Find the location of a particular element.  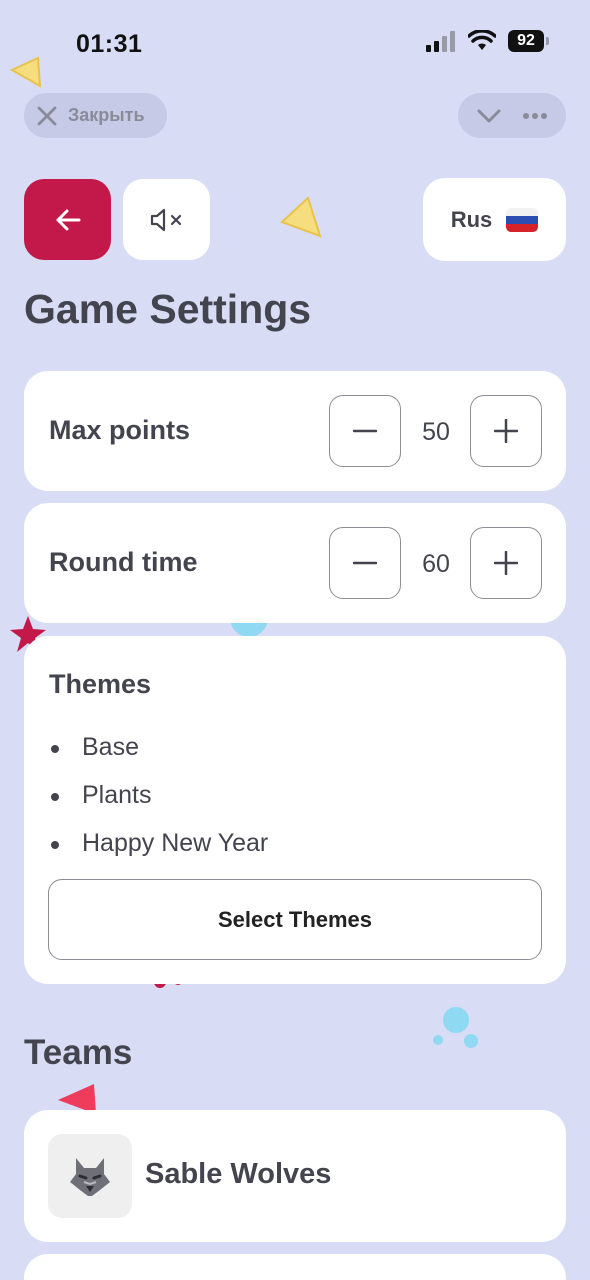

status-icons: 92 is located at coordinates (487, 41).